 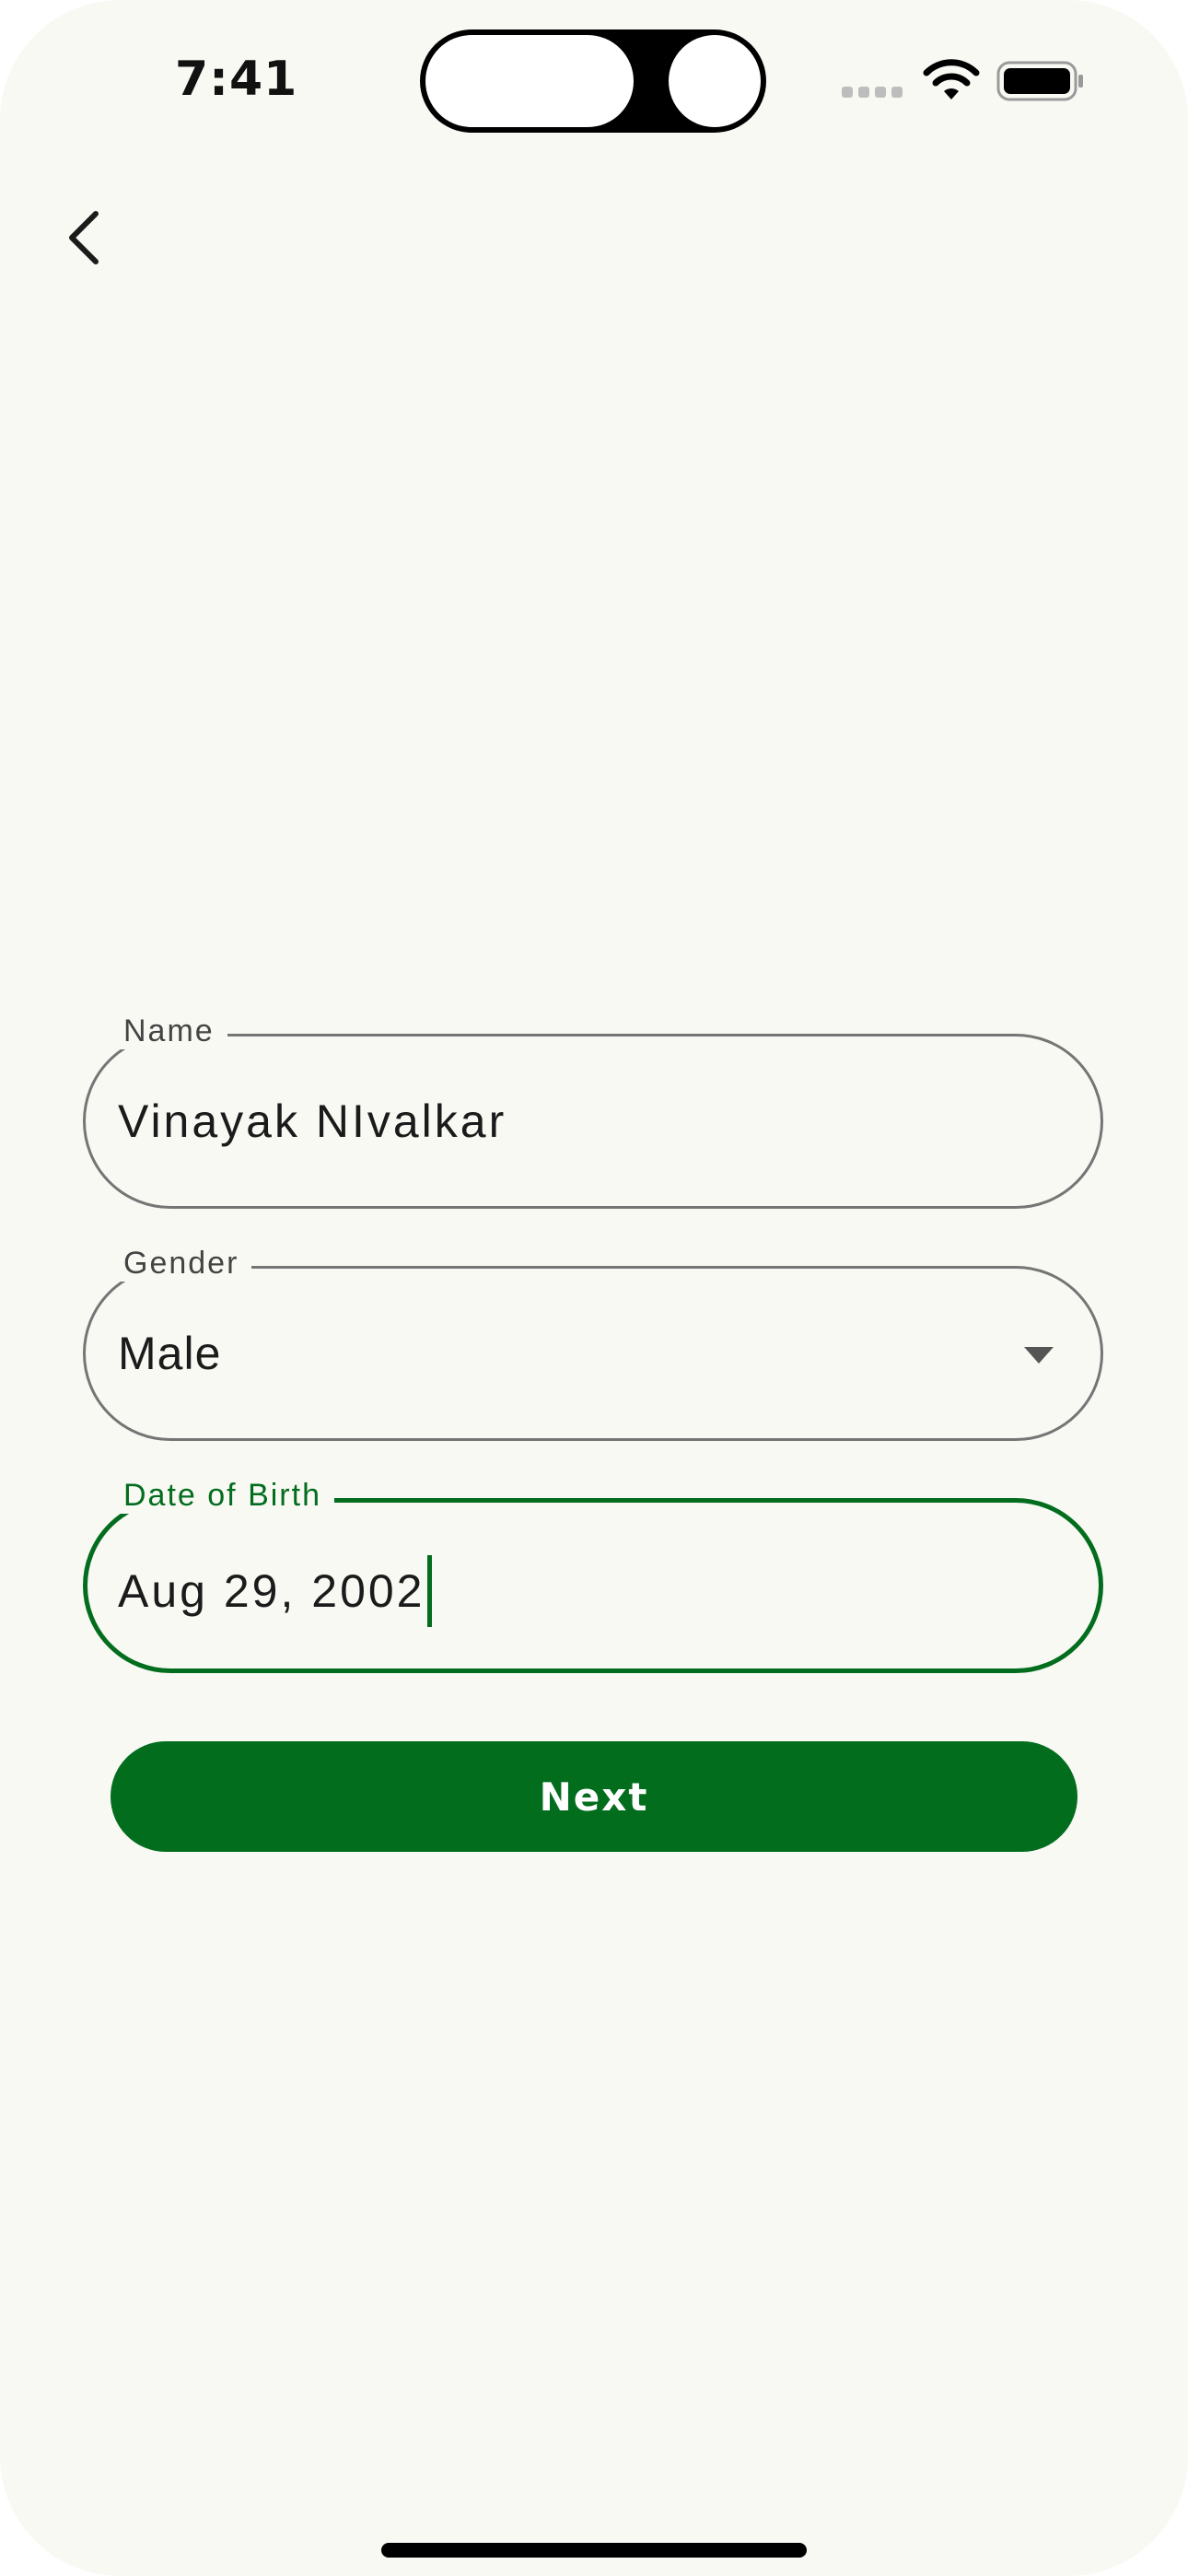 What do you see at coordinates (1039, 1355) in the screenshot?
I see `dropdown-arrow-icon` at bounding box center [1039, 1355].